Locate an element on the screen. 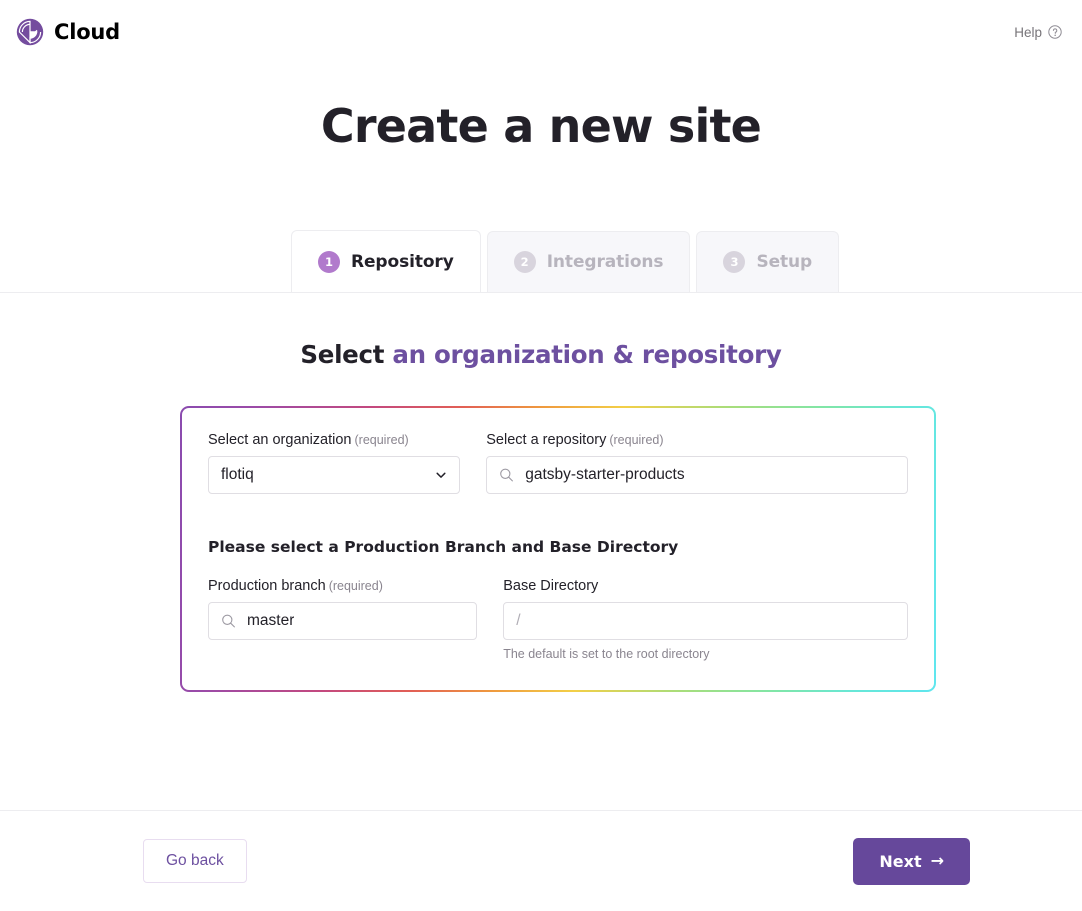 The height and width of the screenshot is (911, 1082). repository-label-text: Select a repository is located at coordinates (546, 440).